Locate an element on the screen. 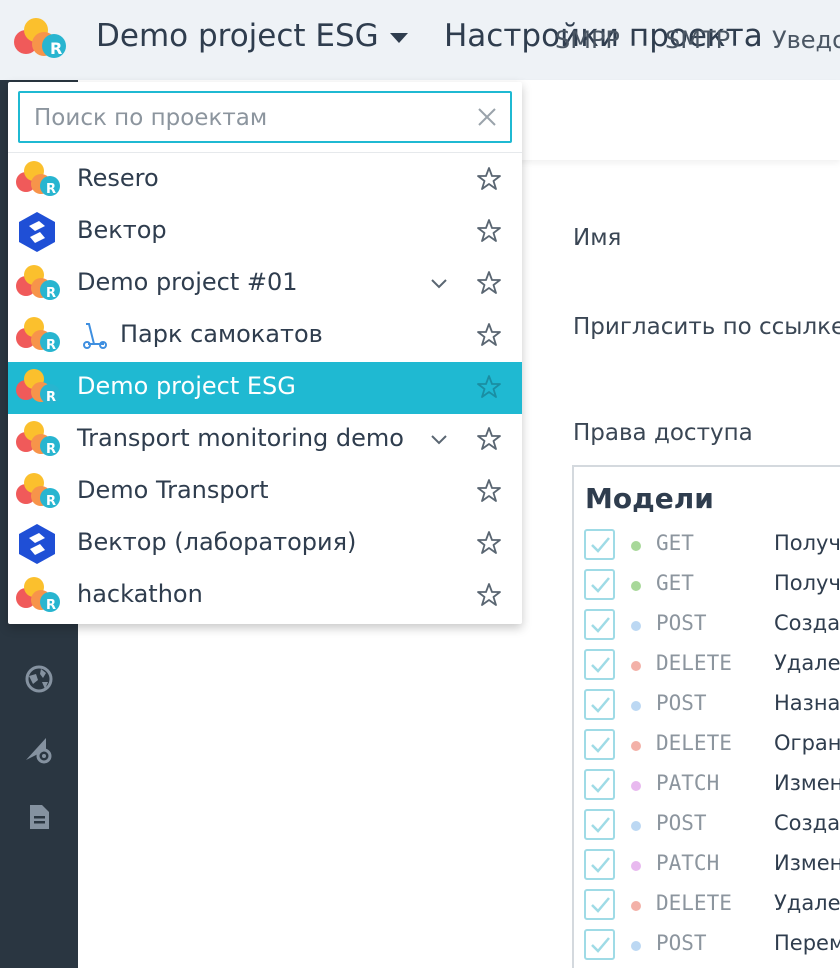 The width and height of the screenshot is (840, 968). project-name: Demo Transport is located at coordinates (173, 490).